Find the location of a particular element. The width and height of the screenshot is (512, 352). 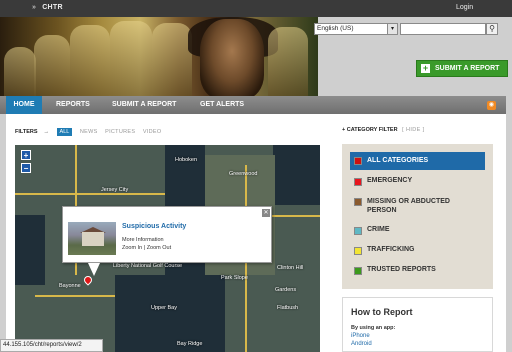

category-label: MISSING OR ABDUCTED PERSON is located at coordinates (408, 206).